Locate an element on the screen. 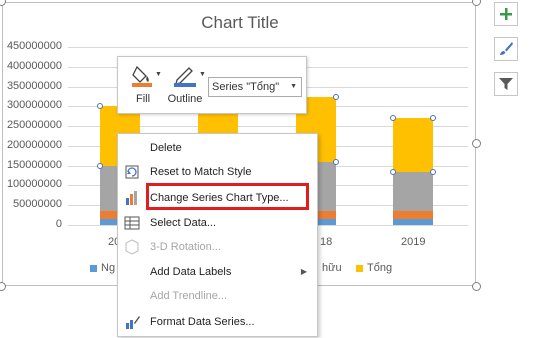 Image resolution: width=540 pixels, height=338 pixels. y-tick-label: 100000000 is located at coordinates (34, 184).